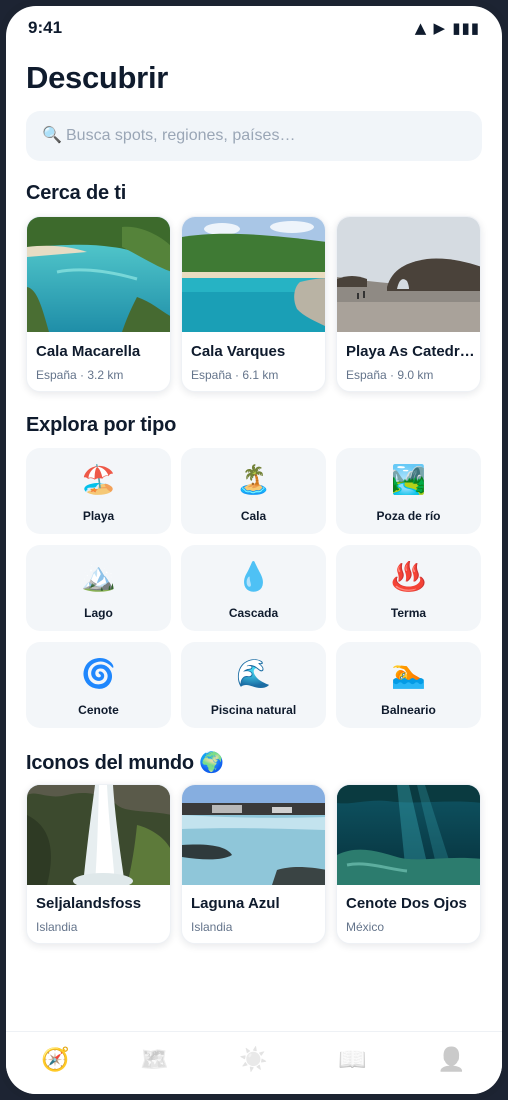 The height and width of the screenshot is (1100, 508). Describe the element at coordinates (235, 375) in the screenshot. I see `spot-meta: España · 6.1 km` at that location.